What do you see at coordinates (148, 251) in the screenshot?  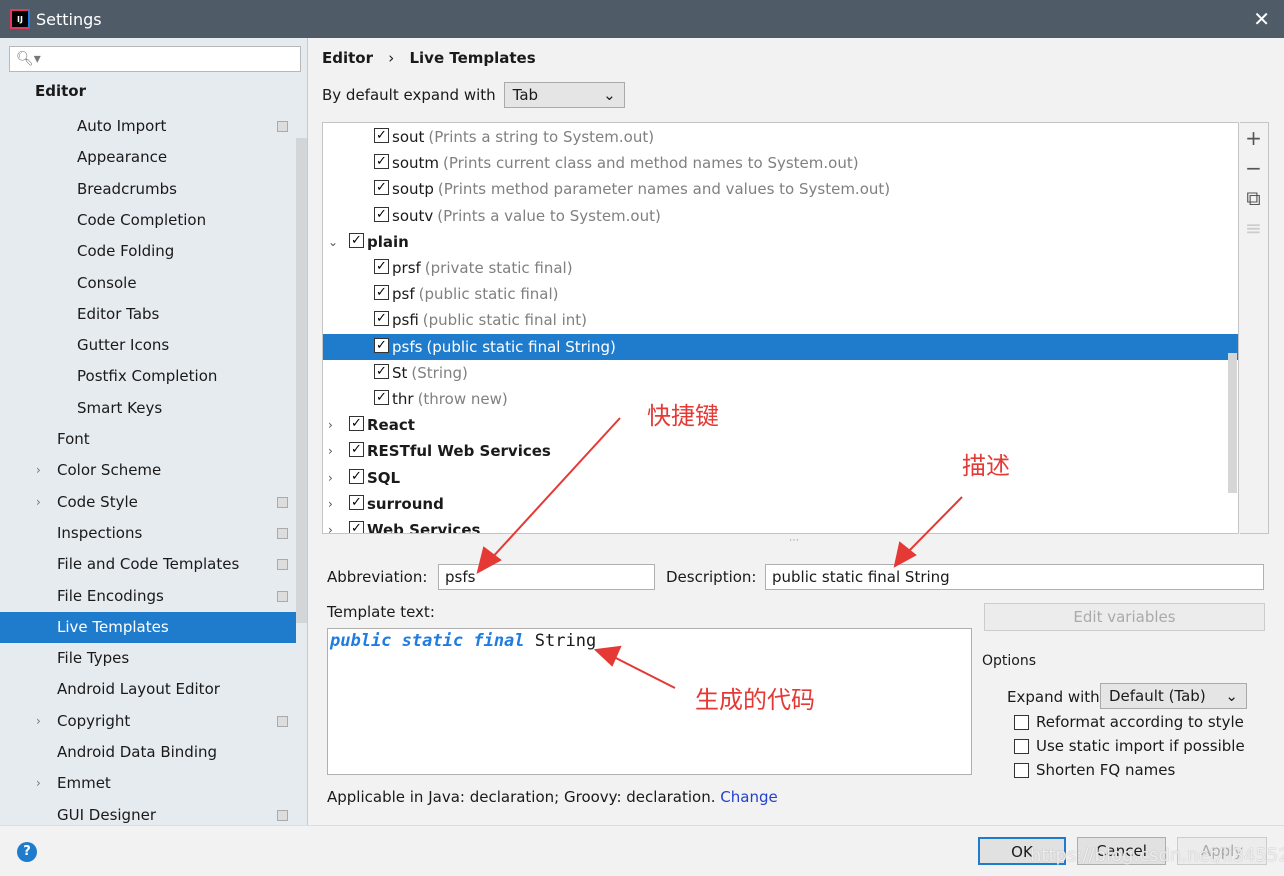 I see `sidebar-item: Code Folding` at bounding box center [148, 251].